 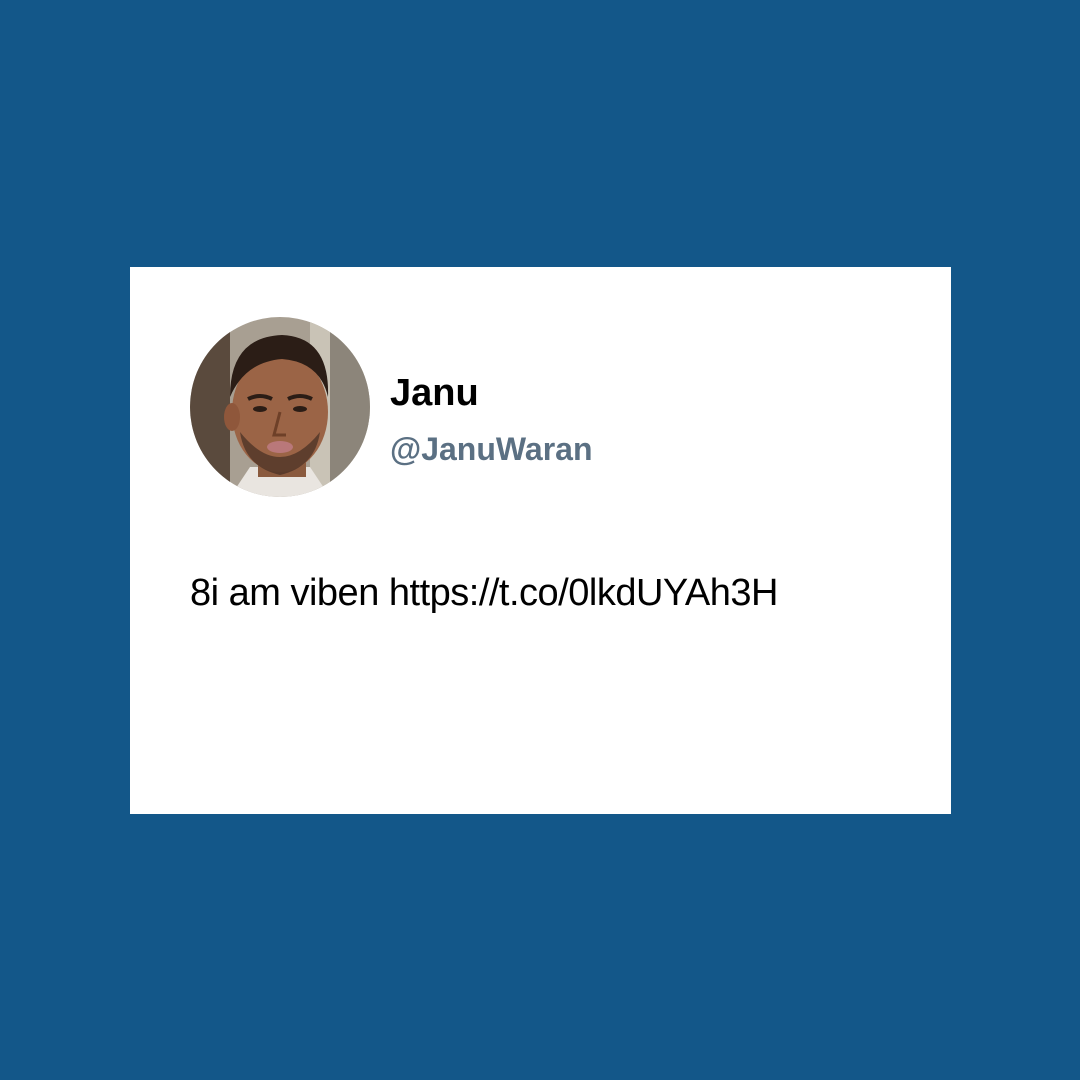 What do you see at coordinates (434, 393) in the screenshot?
I see `author-display-name: Janu` at bounding box center [434, 393].